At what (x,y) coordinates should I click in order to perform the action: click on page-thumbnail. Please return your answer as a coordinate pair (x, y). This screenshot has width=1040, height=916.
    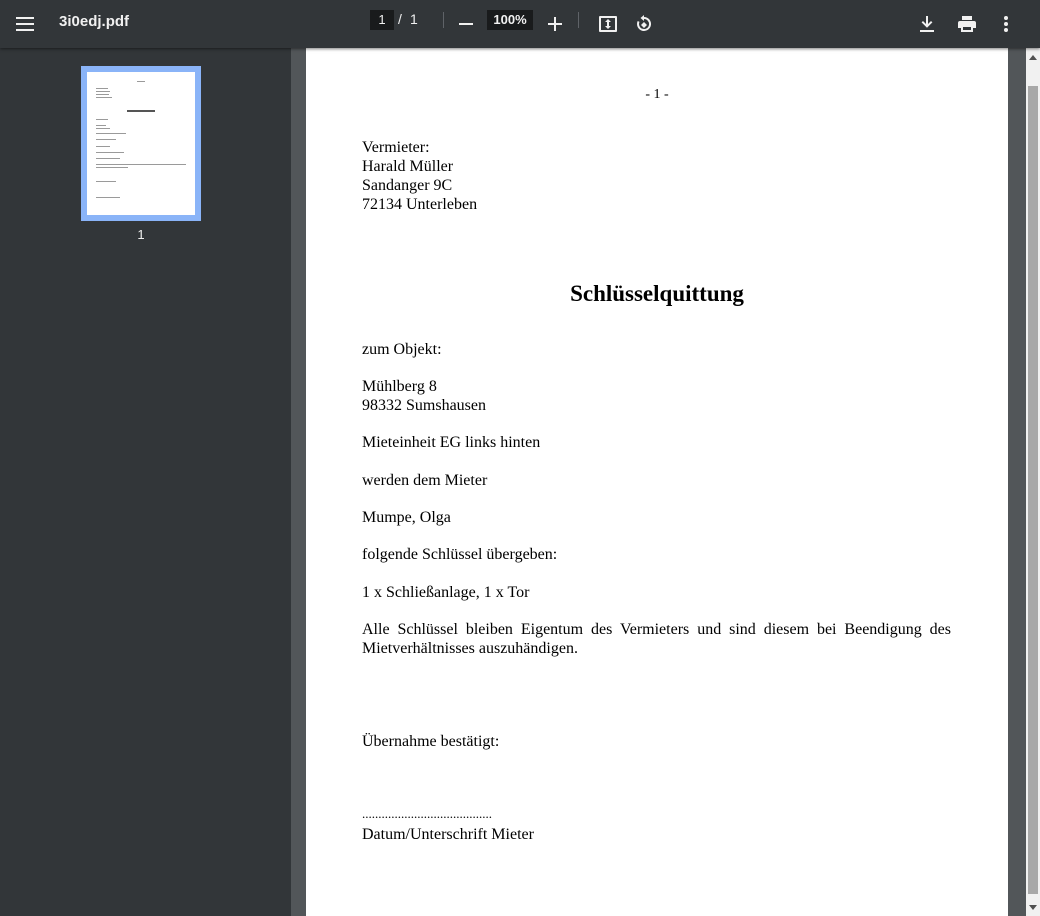
    Looking at the image, I should click on (141, 143).